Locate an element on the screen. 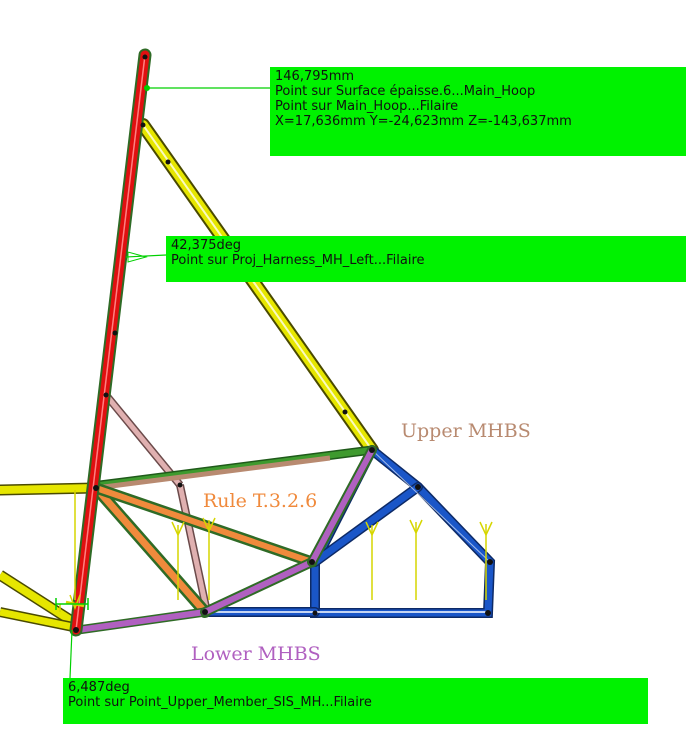 The width and height of the screenshot is (686, 732). rule-label: Rule T.3.2.6 is located at coordinates (260, 501).